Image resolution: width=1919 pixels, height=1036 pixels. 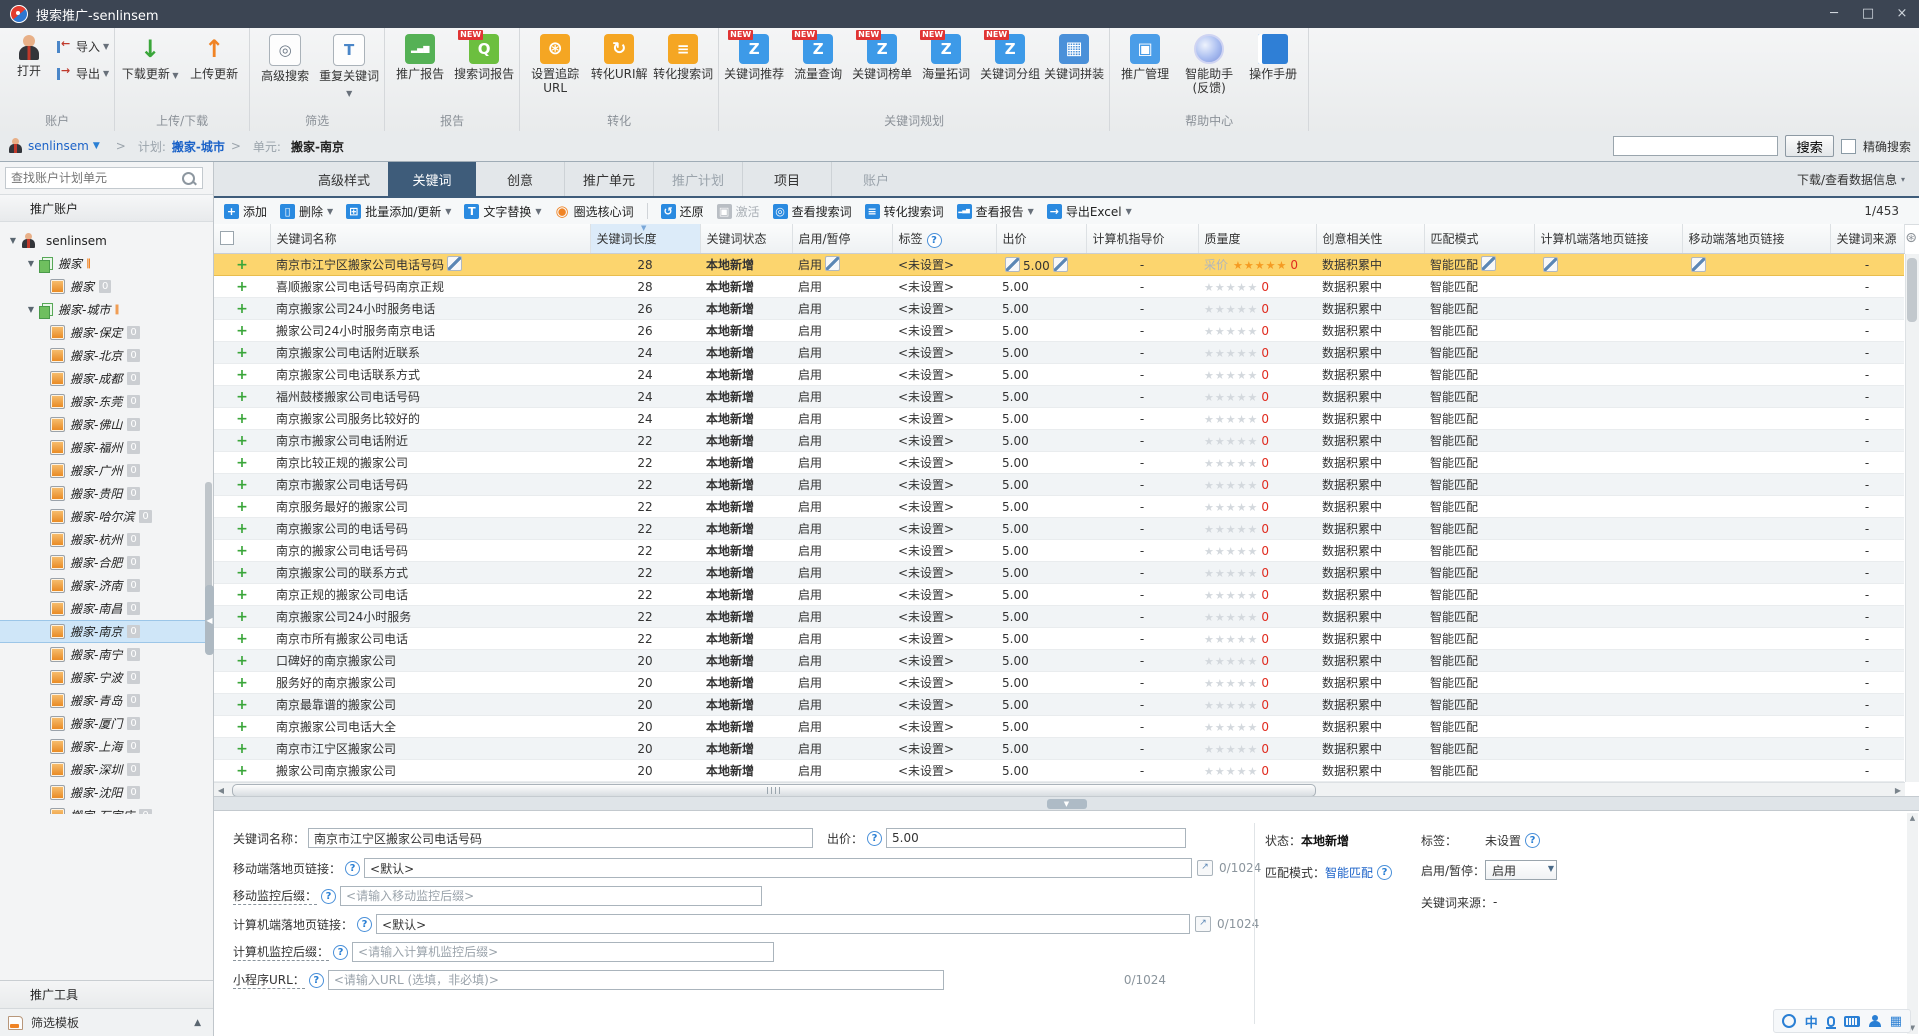 I want to click on match-help-icon: ?, so click(x=1385, y=872).